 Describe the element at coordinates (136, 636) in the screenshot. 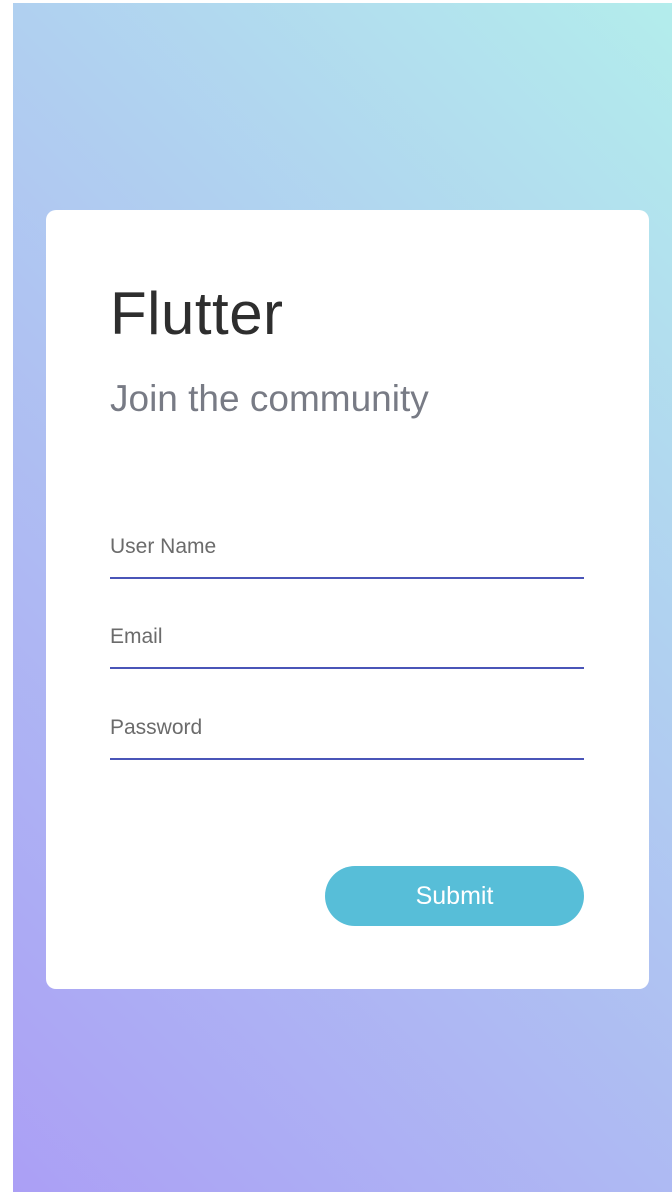

I see `email-label: Email` at that location.